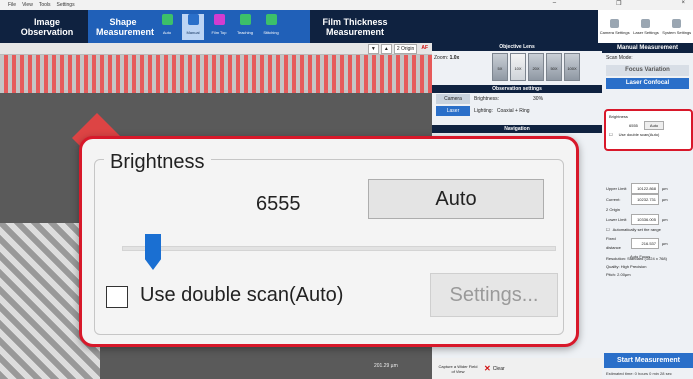 The width and height of the screenshot is (693, 379). Describe the element at coordinates (517, 89) in the screenshot. I see `observation-title: Observation settings` at that location.